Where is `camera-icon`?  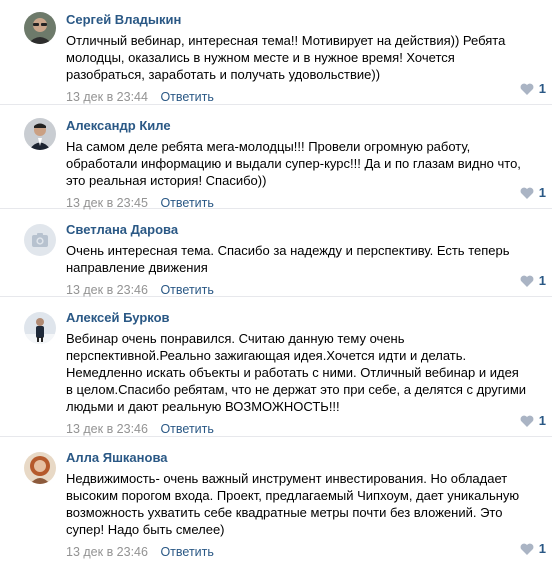 camera-icon is located at coordinates (40, 240).